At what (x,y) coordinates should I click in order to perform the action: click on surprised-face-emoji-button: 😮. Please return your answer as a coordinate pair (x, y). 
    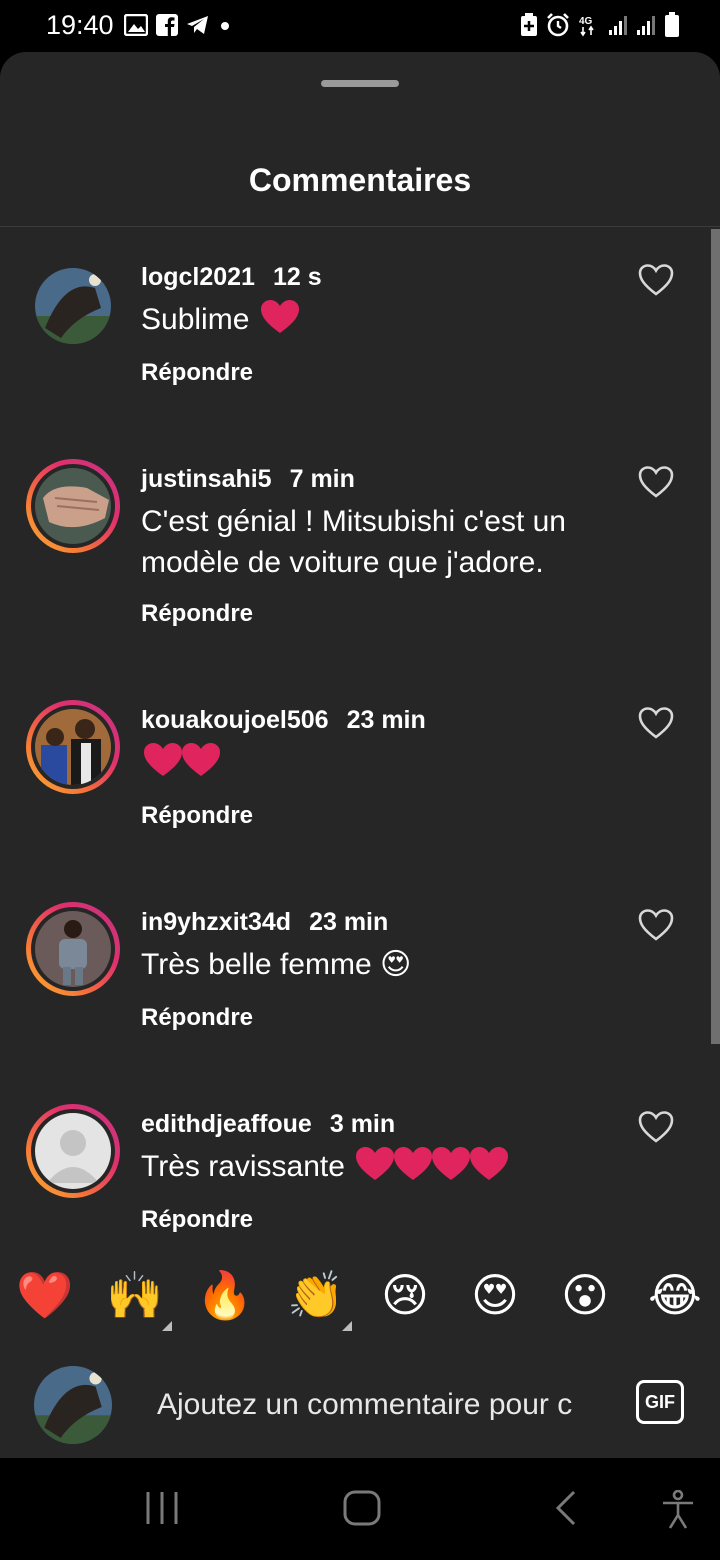
    Looking at the image, I should click on (585, 1295).